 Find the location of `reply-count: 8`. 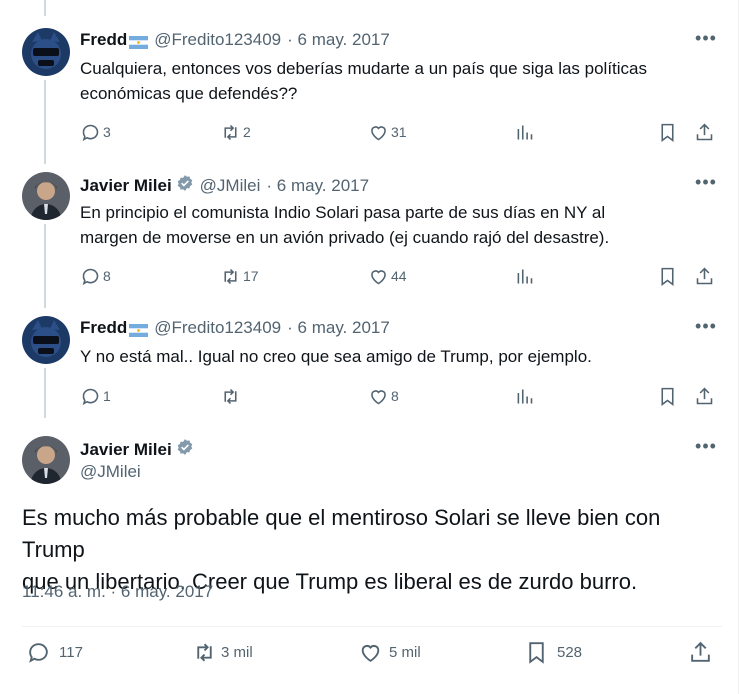

reply-count: 8 is located at coordinates (107, 276).